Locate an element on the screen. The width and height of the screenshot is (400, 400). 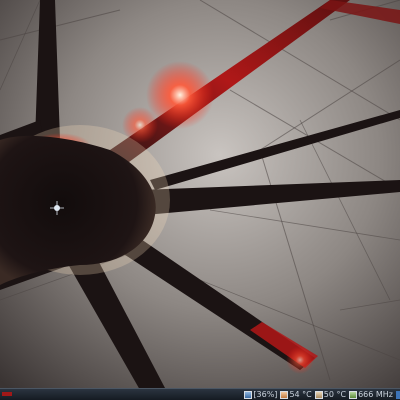
cpu-frequency-icon is located at coordinates (353, 394).